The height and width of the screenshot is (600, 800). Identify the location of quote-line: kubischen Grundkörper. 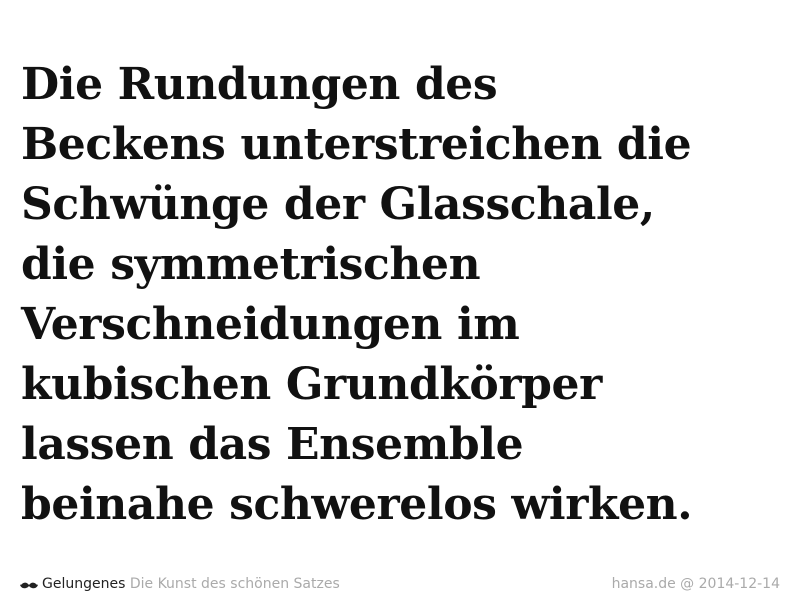
(311, 384).